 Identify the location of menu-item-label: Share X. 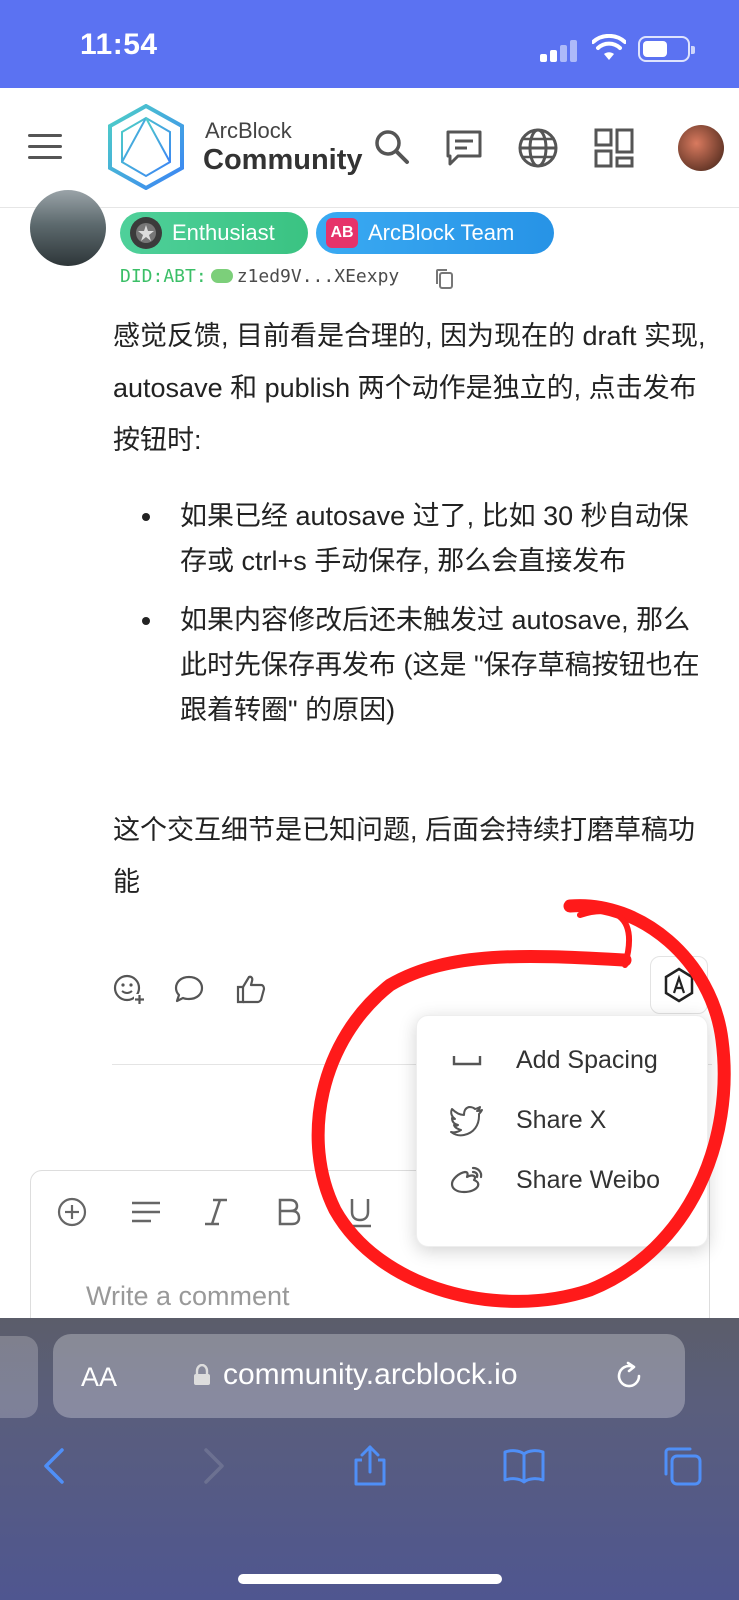
(561, 1119).